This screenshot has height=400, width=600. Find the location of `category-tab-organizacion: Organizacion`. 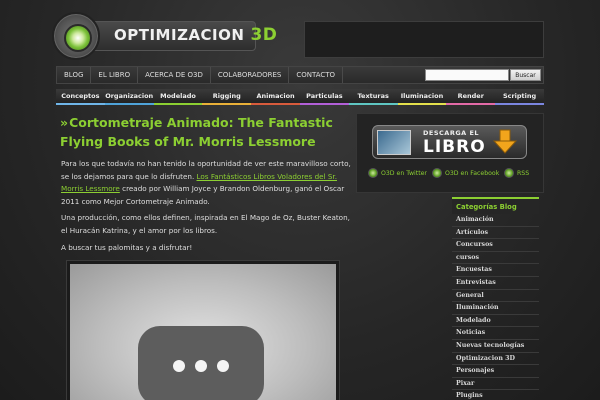

category-tab-organizacion: Organizacion is located at coordinates (129, 97).